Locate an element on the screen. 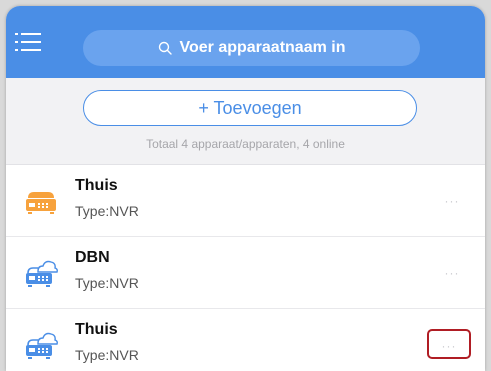 The height and width of the screenshot is (371, 491). hamburger-menu-icon is located at coordinates (28, 42).